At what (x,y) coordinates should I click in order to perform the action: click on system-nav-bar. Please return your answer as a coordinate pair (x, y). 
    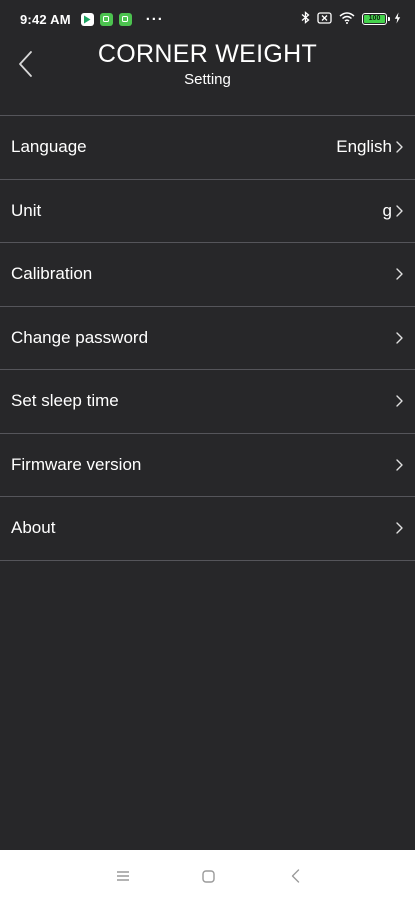
    Looking at the image, I should click on (207, 875).